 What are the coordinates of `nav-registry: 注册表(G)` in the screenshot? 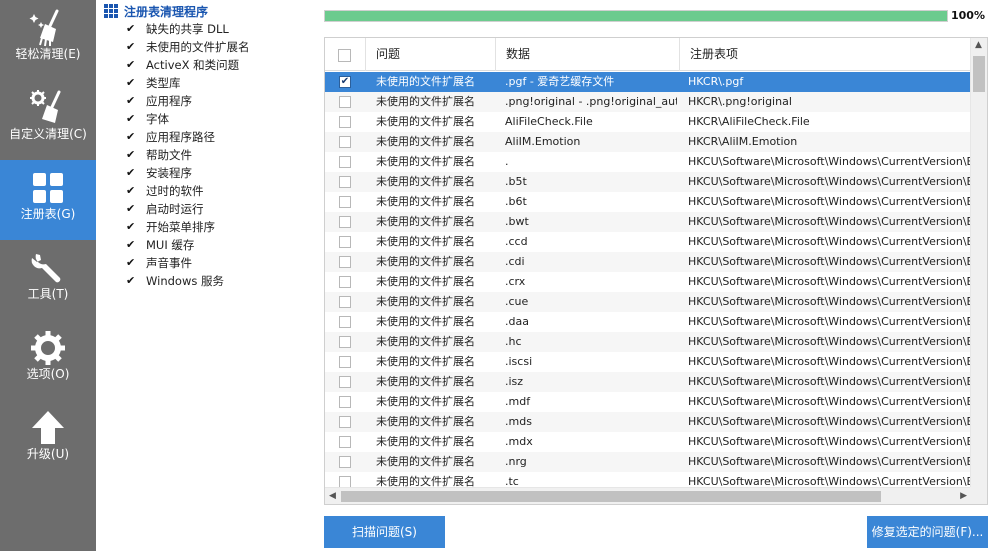 It's located at (48, 200).